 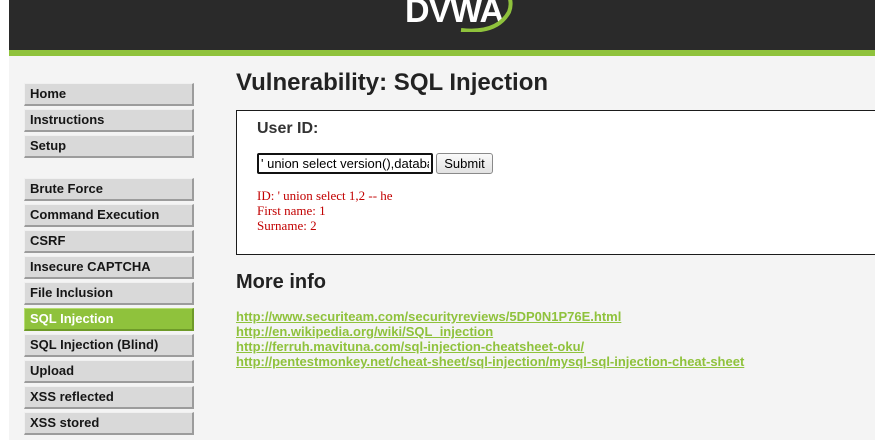 What do you see at coordinates (109, 423) in the screenshot?
I see `sidebar-item-xss-stored: XSS stored` at bounding box center [109, 423].